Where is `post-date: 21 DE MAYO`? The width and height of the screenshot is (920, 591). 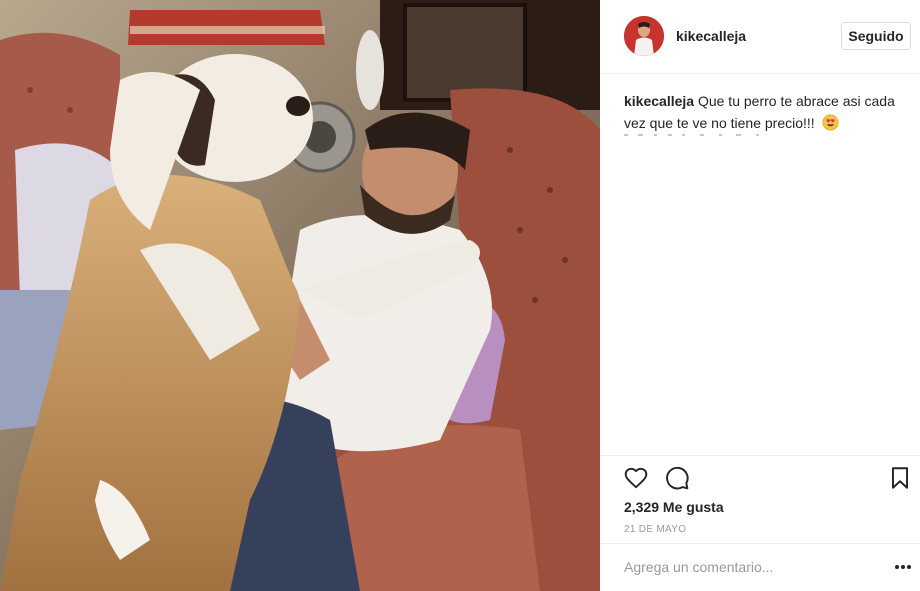 post-date: 21 DE MAYO is located at coordinates (655, 529).